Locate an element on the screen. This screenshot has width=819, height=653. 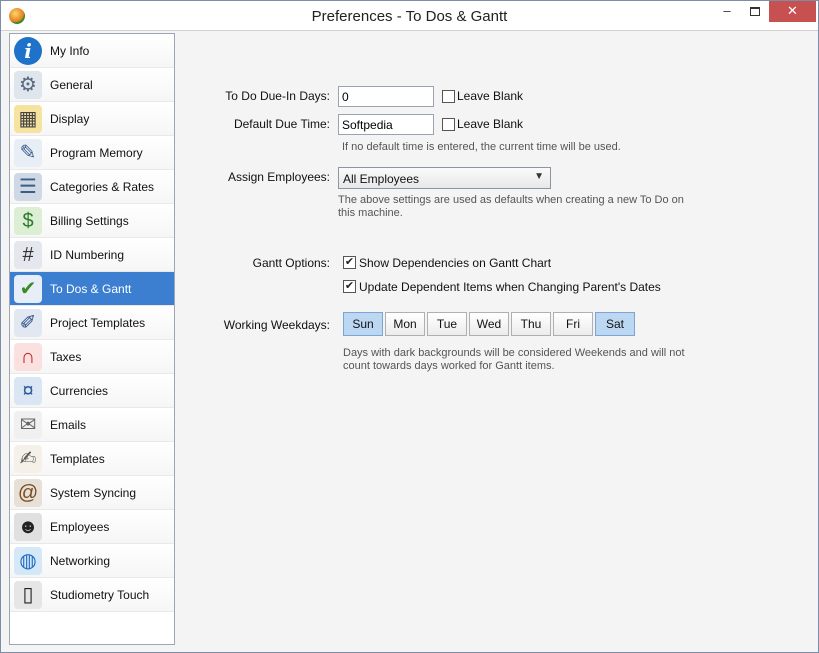
title-bar: Preferences - To Dos & Gantt – ✕ is located at coordinates (409, 16).